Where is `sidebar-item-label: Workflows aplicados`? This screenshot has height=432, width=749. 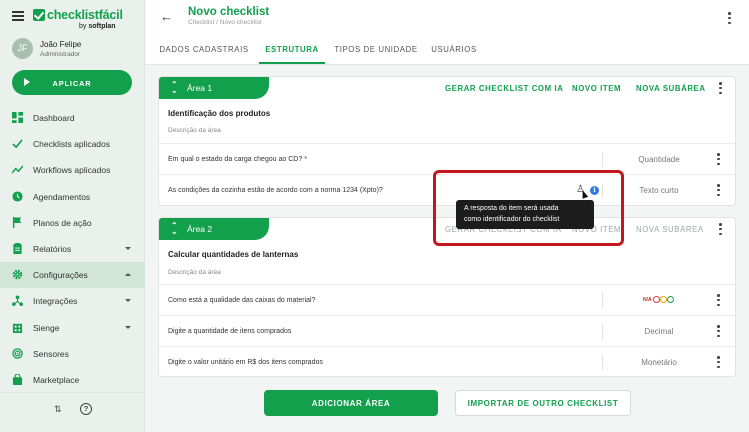 sidebar-item-label: Workflows aplicados is located at coordinates (72, 170).